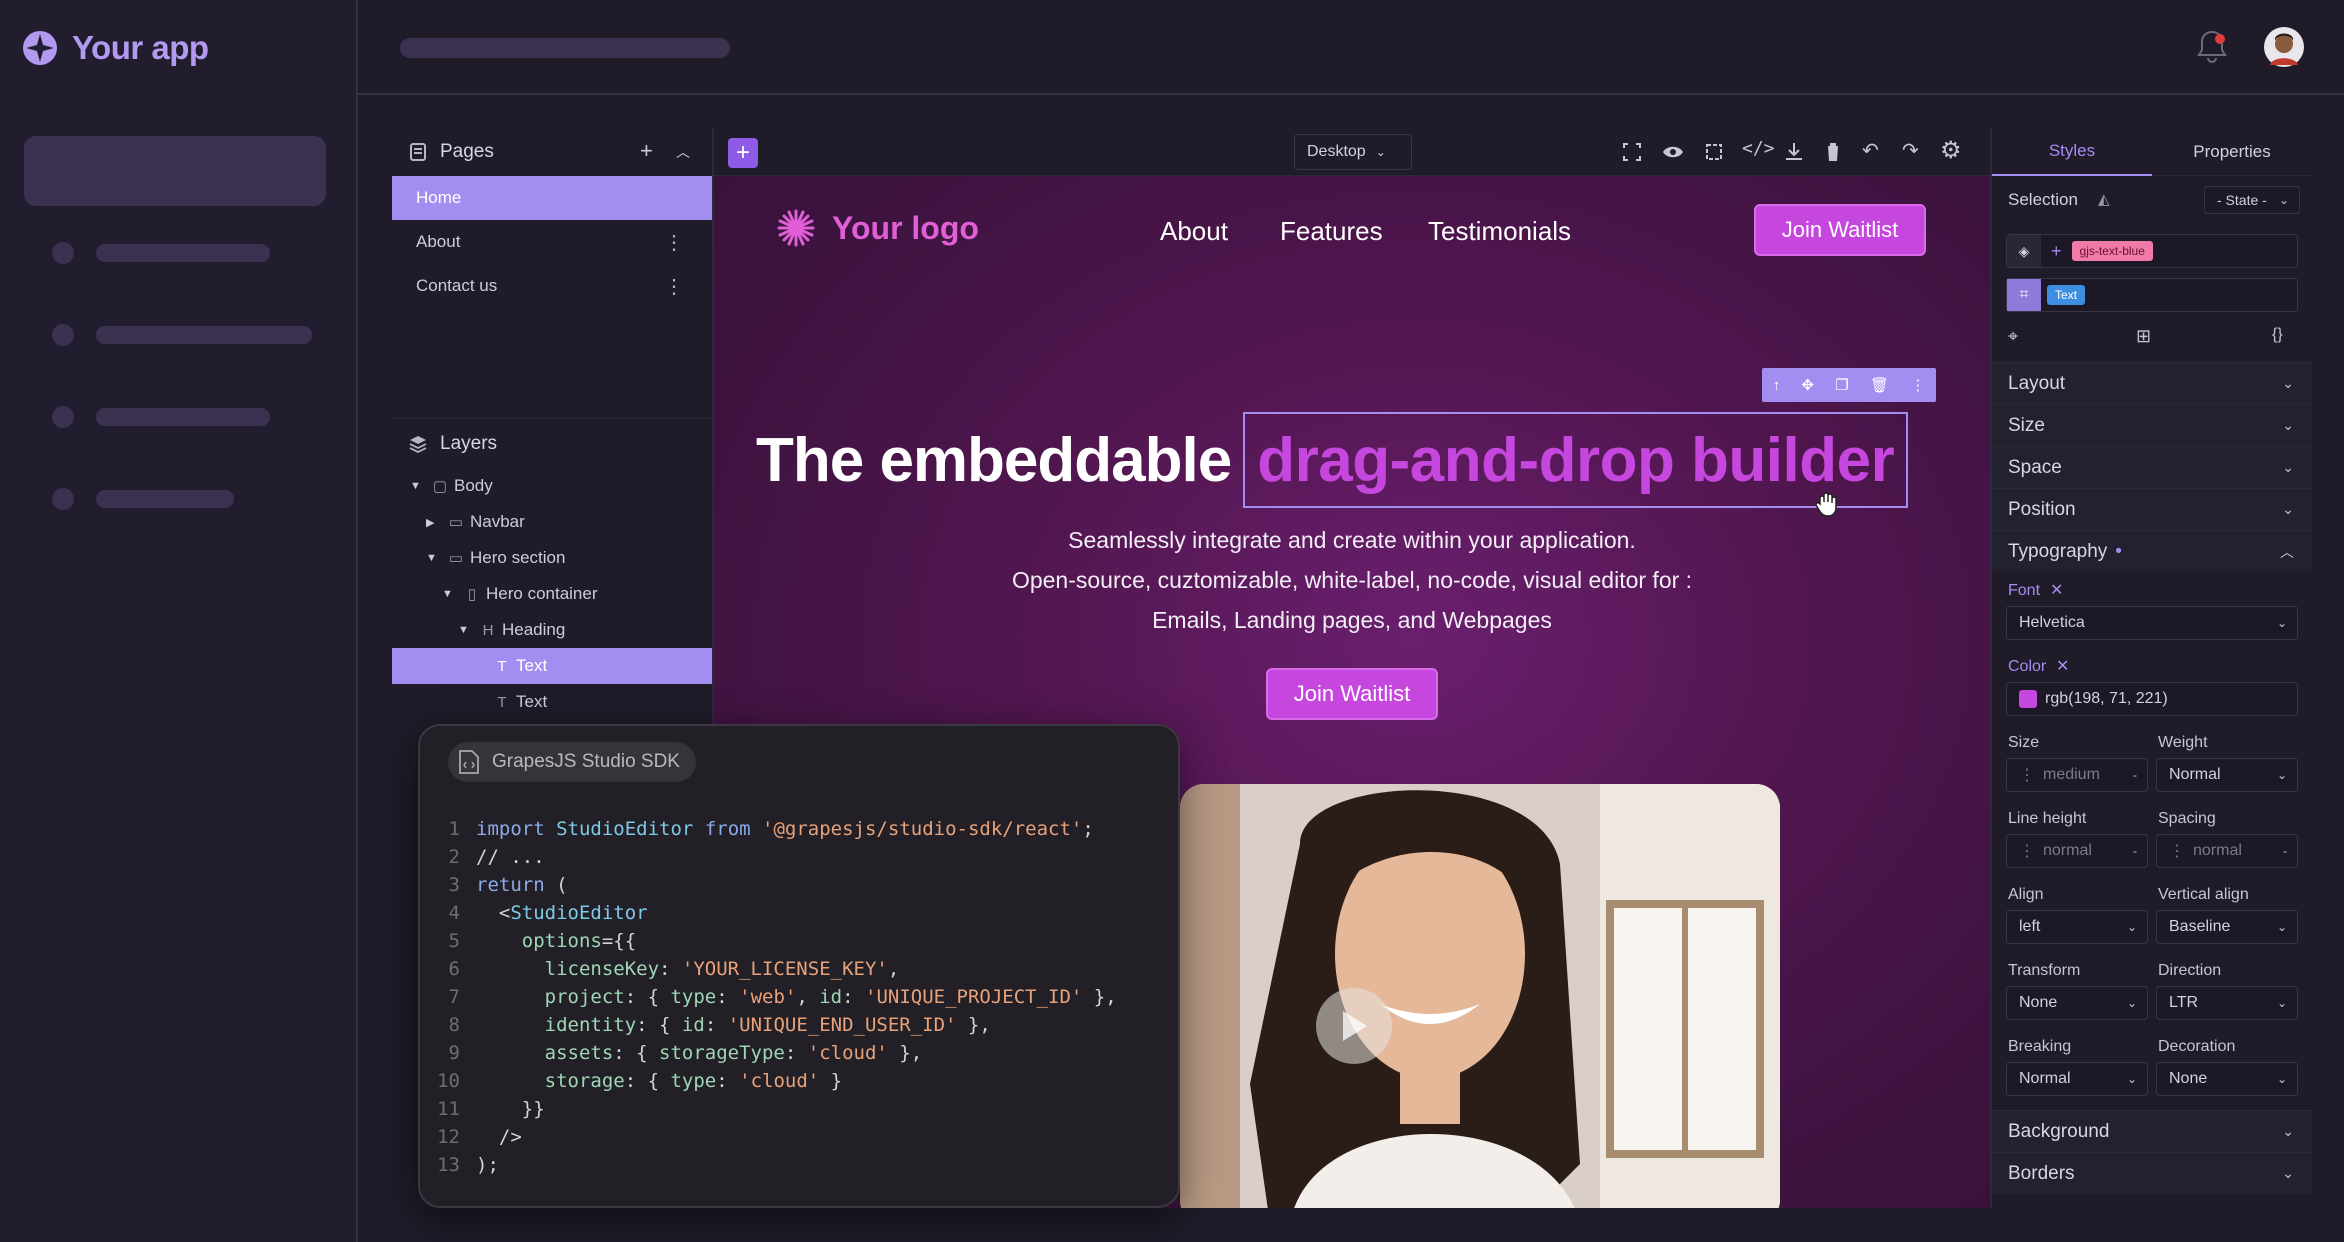 This screenshot has height=1242, width=2344. What do you see at coordinates (2077, 851) in the screenshot?
I see `lineheight-input: ⋮ normal -` at bounding box center [2077, 851].